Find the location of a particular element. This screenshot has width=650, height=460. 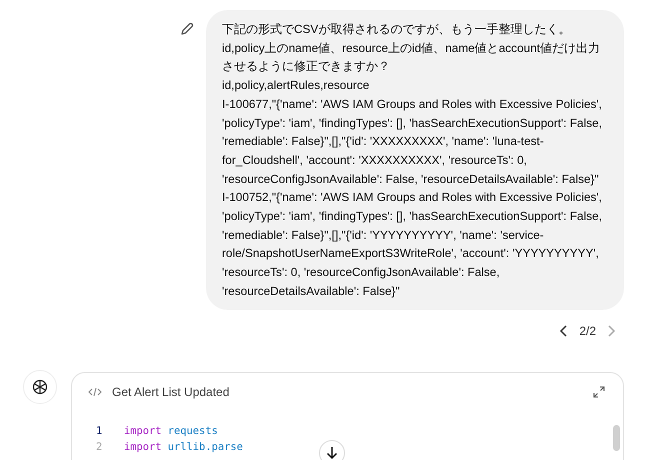

scroll-down-button is located at coordinates (332, 450).